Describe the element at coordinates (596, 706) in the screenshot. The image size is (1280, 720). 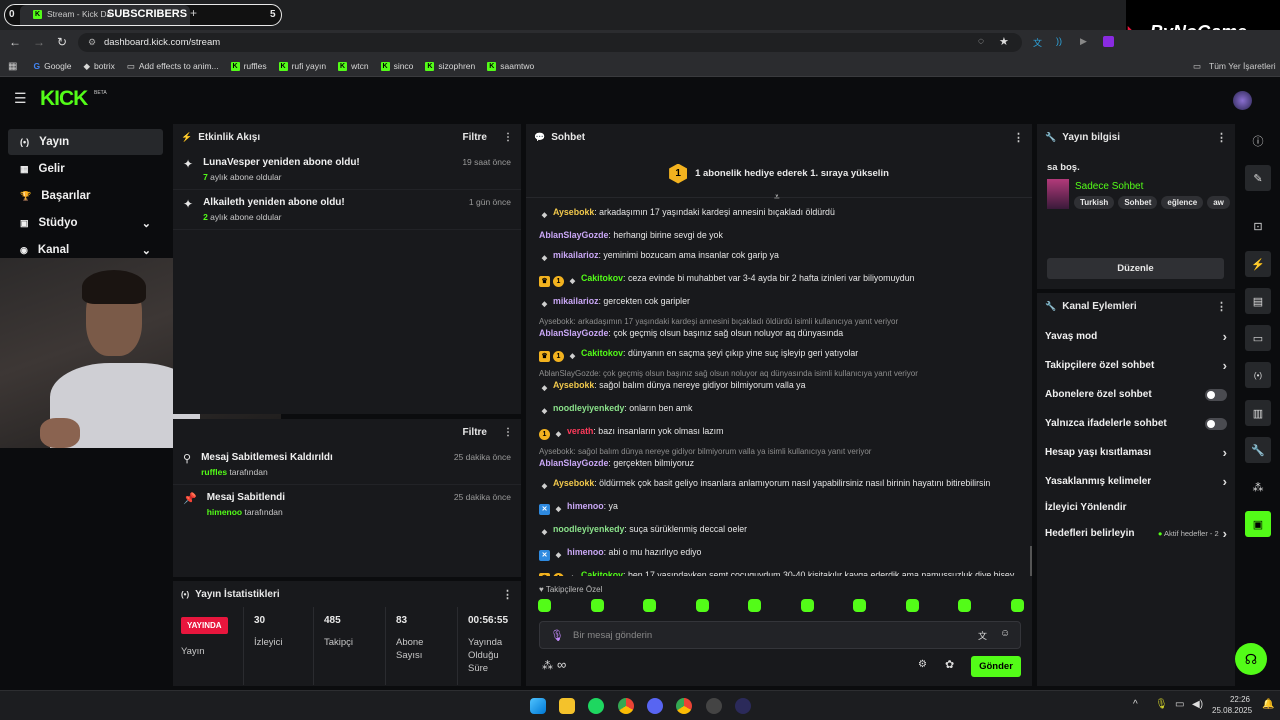
I see `spotify-icon` at that location.